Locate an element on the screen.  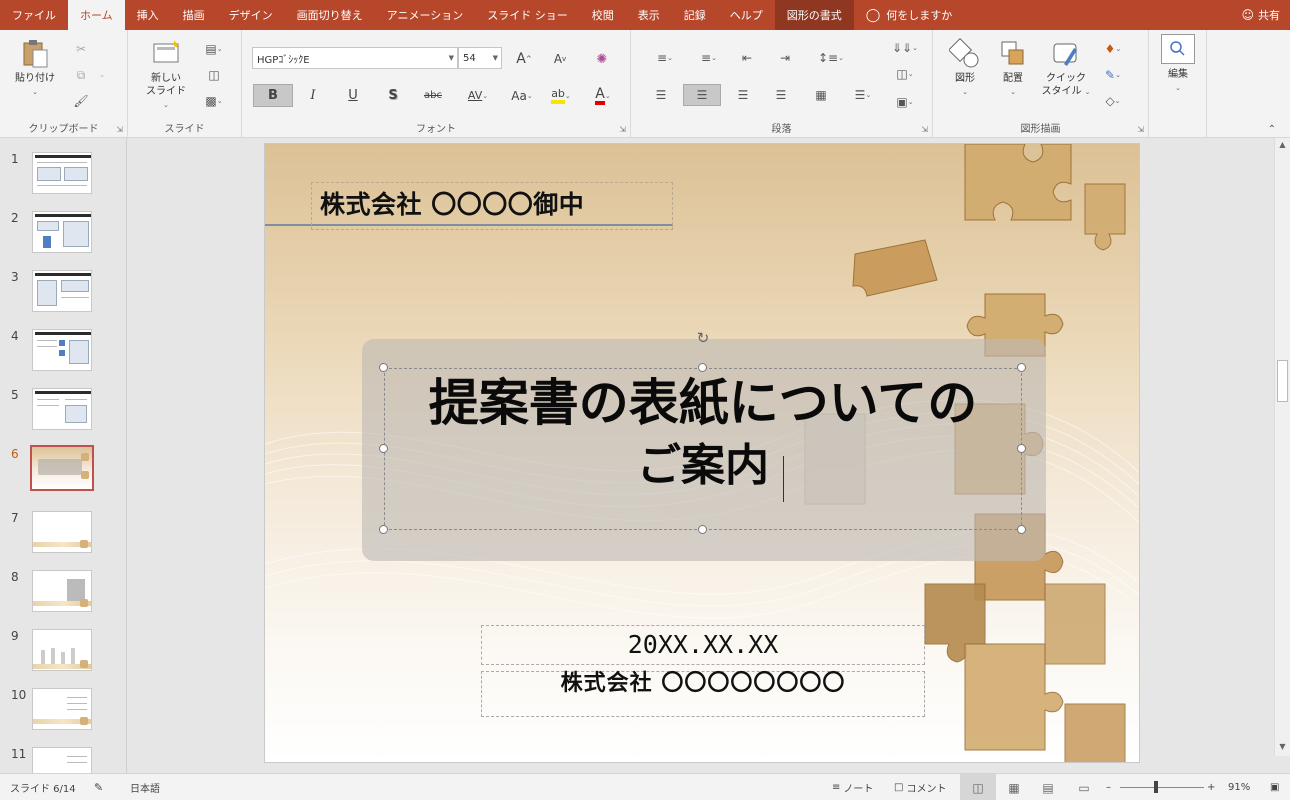
editing-button: 編集 ⌄ is located at coordinates (1178, 64).